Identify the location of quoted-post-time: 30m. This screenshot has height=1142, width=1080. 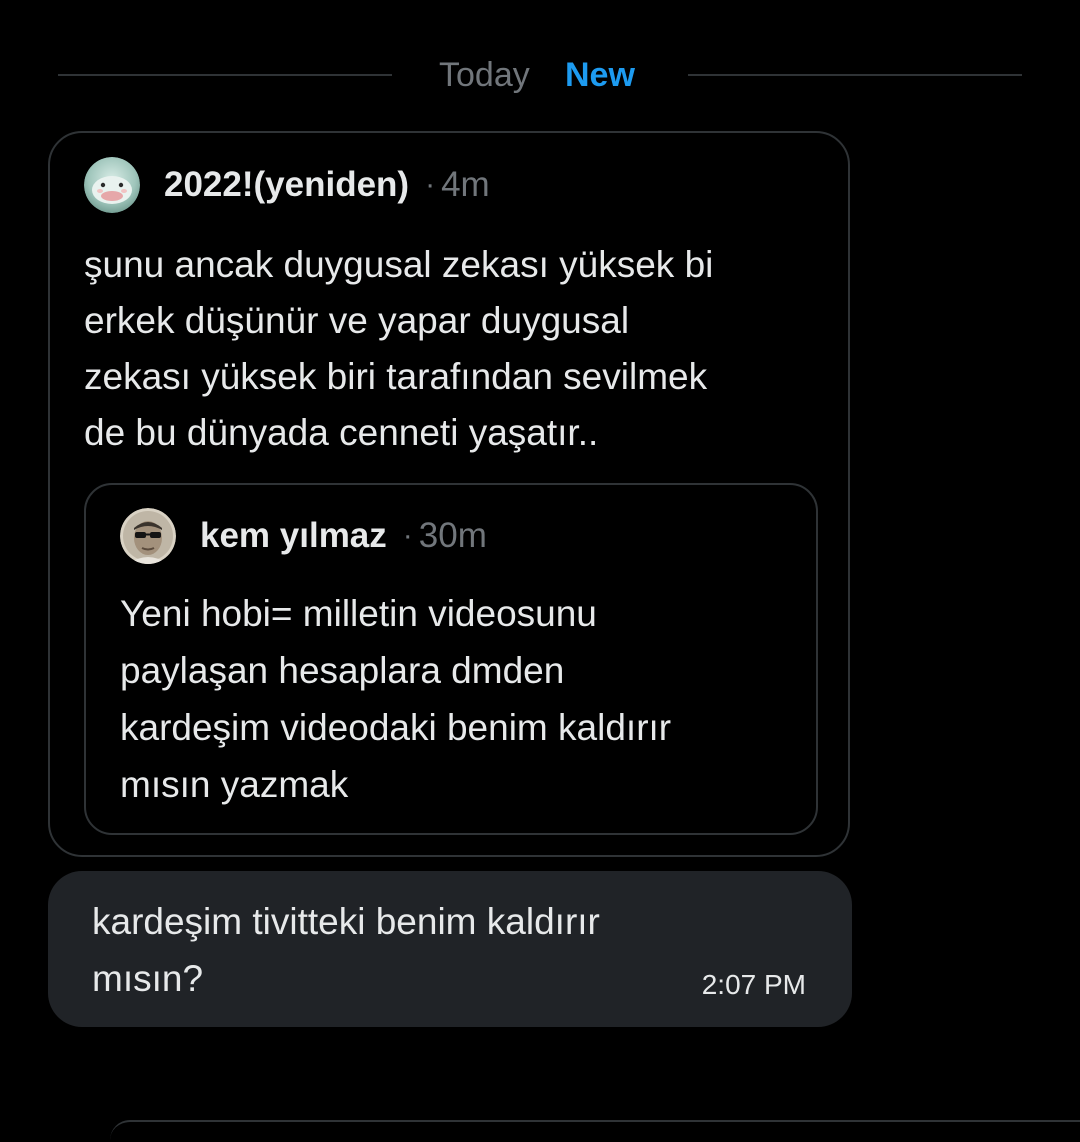
(452, 535).